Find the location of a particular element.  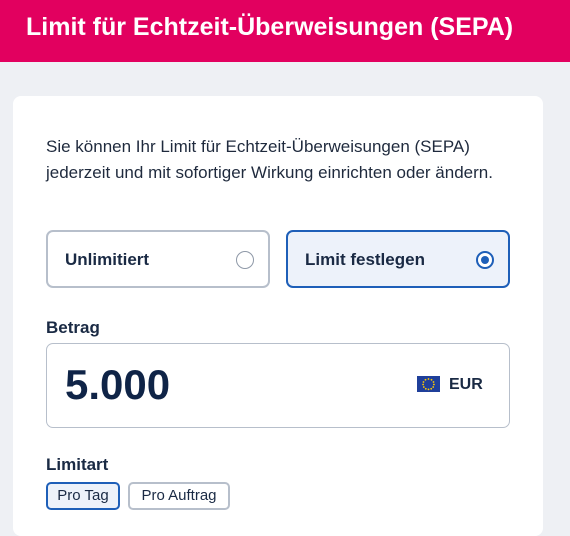

page-title: Limit für Echtzeit-Überweisungen (SEPA) is located at coordinates (270, 27).